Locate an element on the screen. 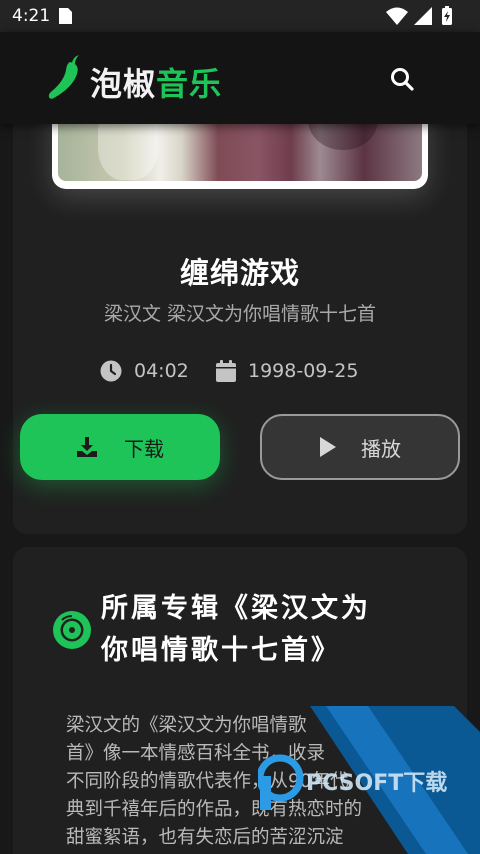 Image resolution: width=480 pixels, height=854 pixels. release-date-value: 1998-09-25 is located at coordinates (303, 371).